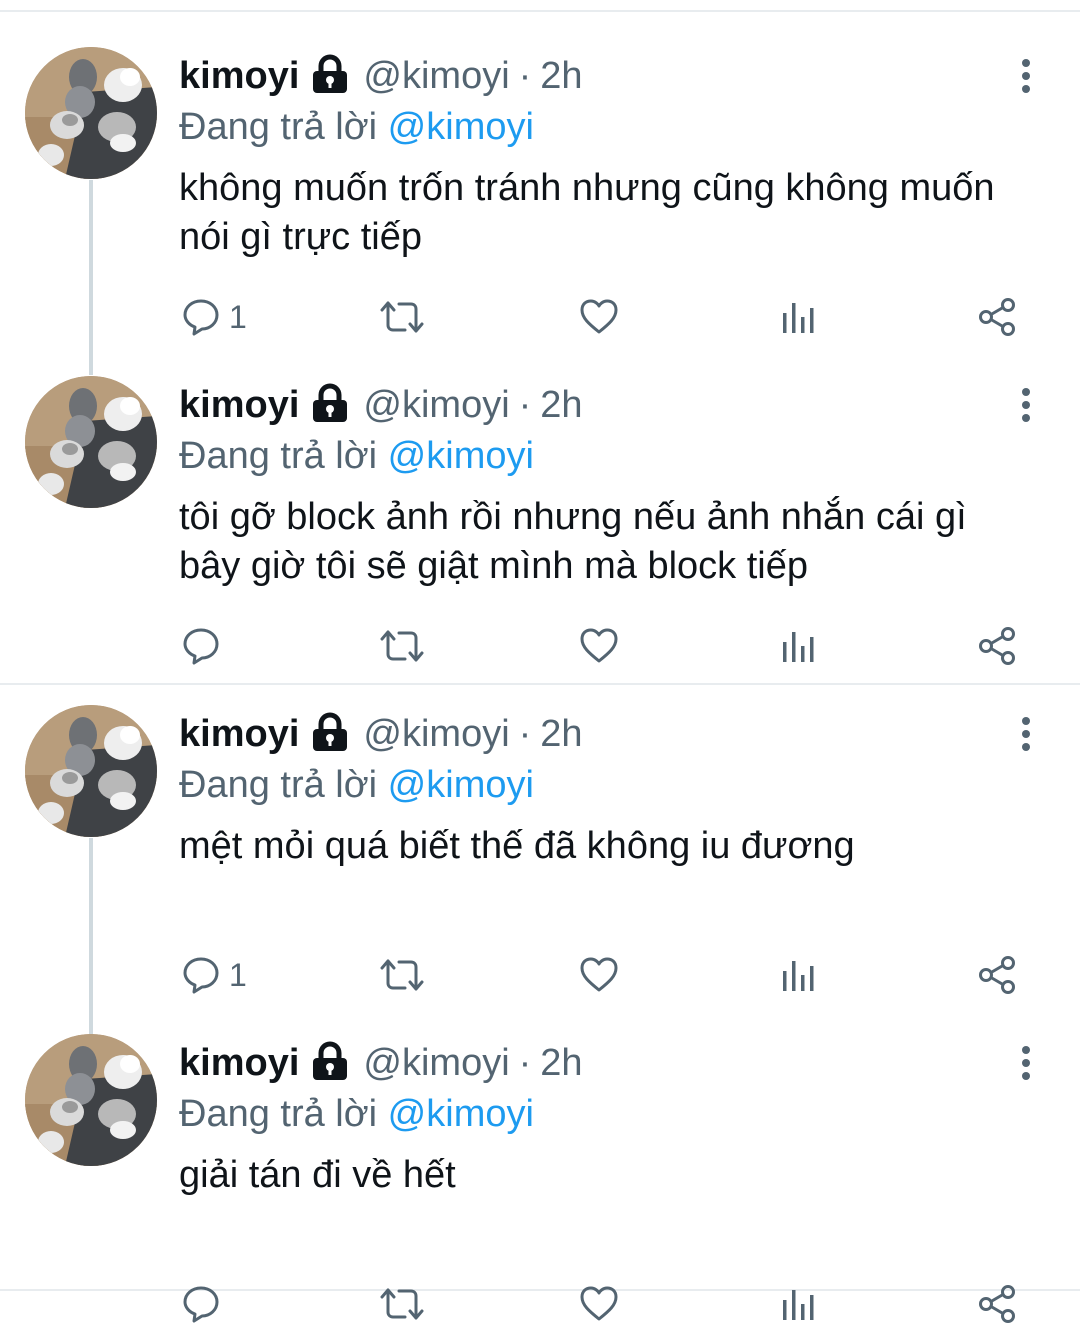  I want to click on retweet-button, so click(402, 1304).